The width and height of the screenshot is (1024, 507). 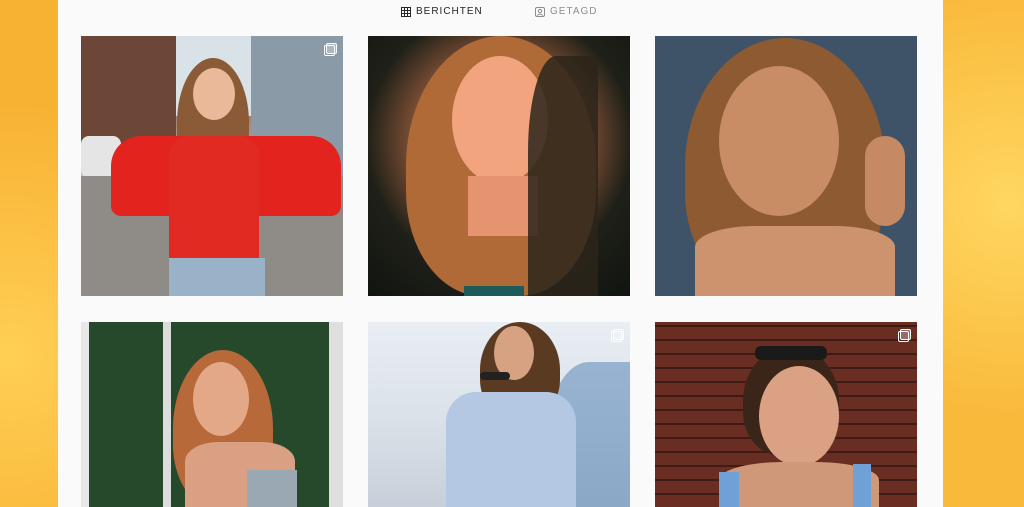 I want to click on tagged-icon, so click(x=540, y=11).